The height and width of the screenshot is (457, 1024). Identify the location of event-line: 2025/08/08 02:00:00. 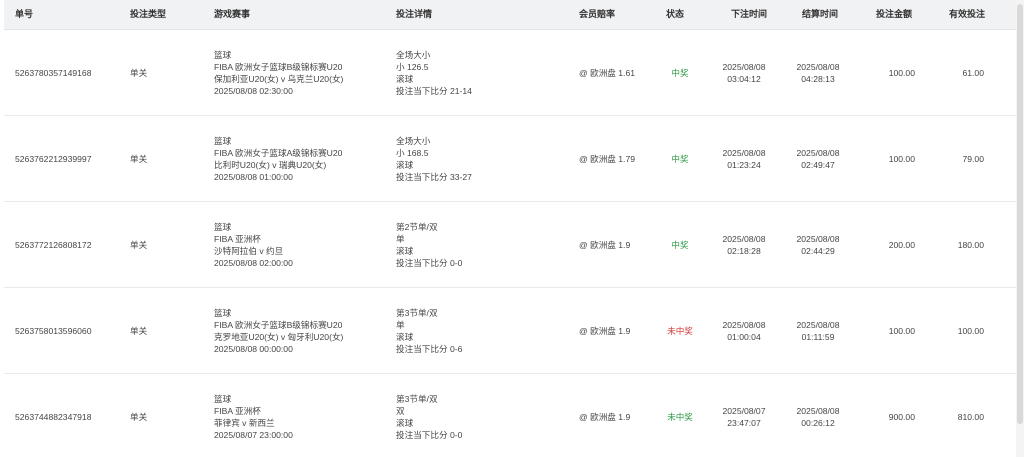
(253, 262).